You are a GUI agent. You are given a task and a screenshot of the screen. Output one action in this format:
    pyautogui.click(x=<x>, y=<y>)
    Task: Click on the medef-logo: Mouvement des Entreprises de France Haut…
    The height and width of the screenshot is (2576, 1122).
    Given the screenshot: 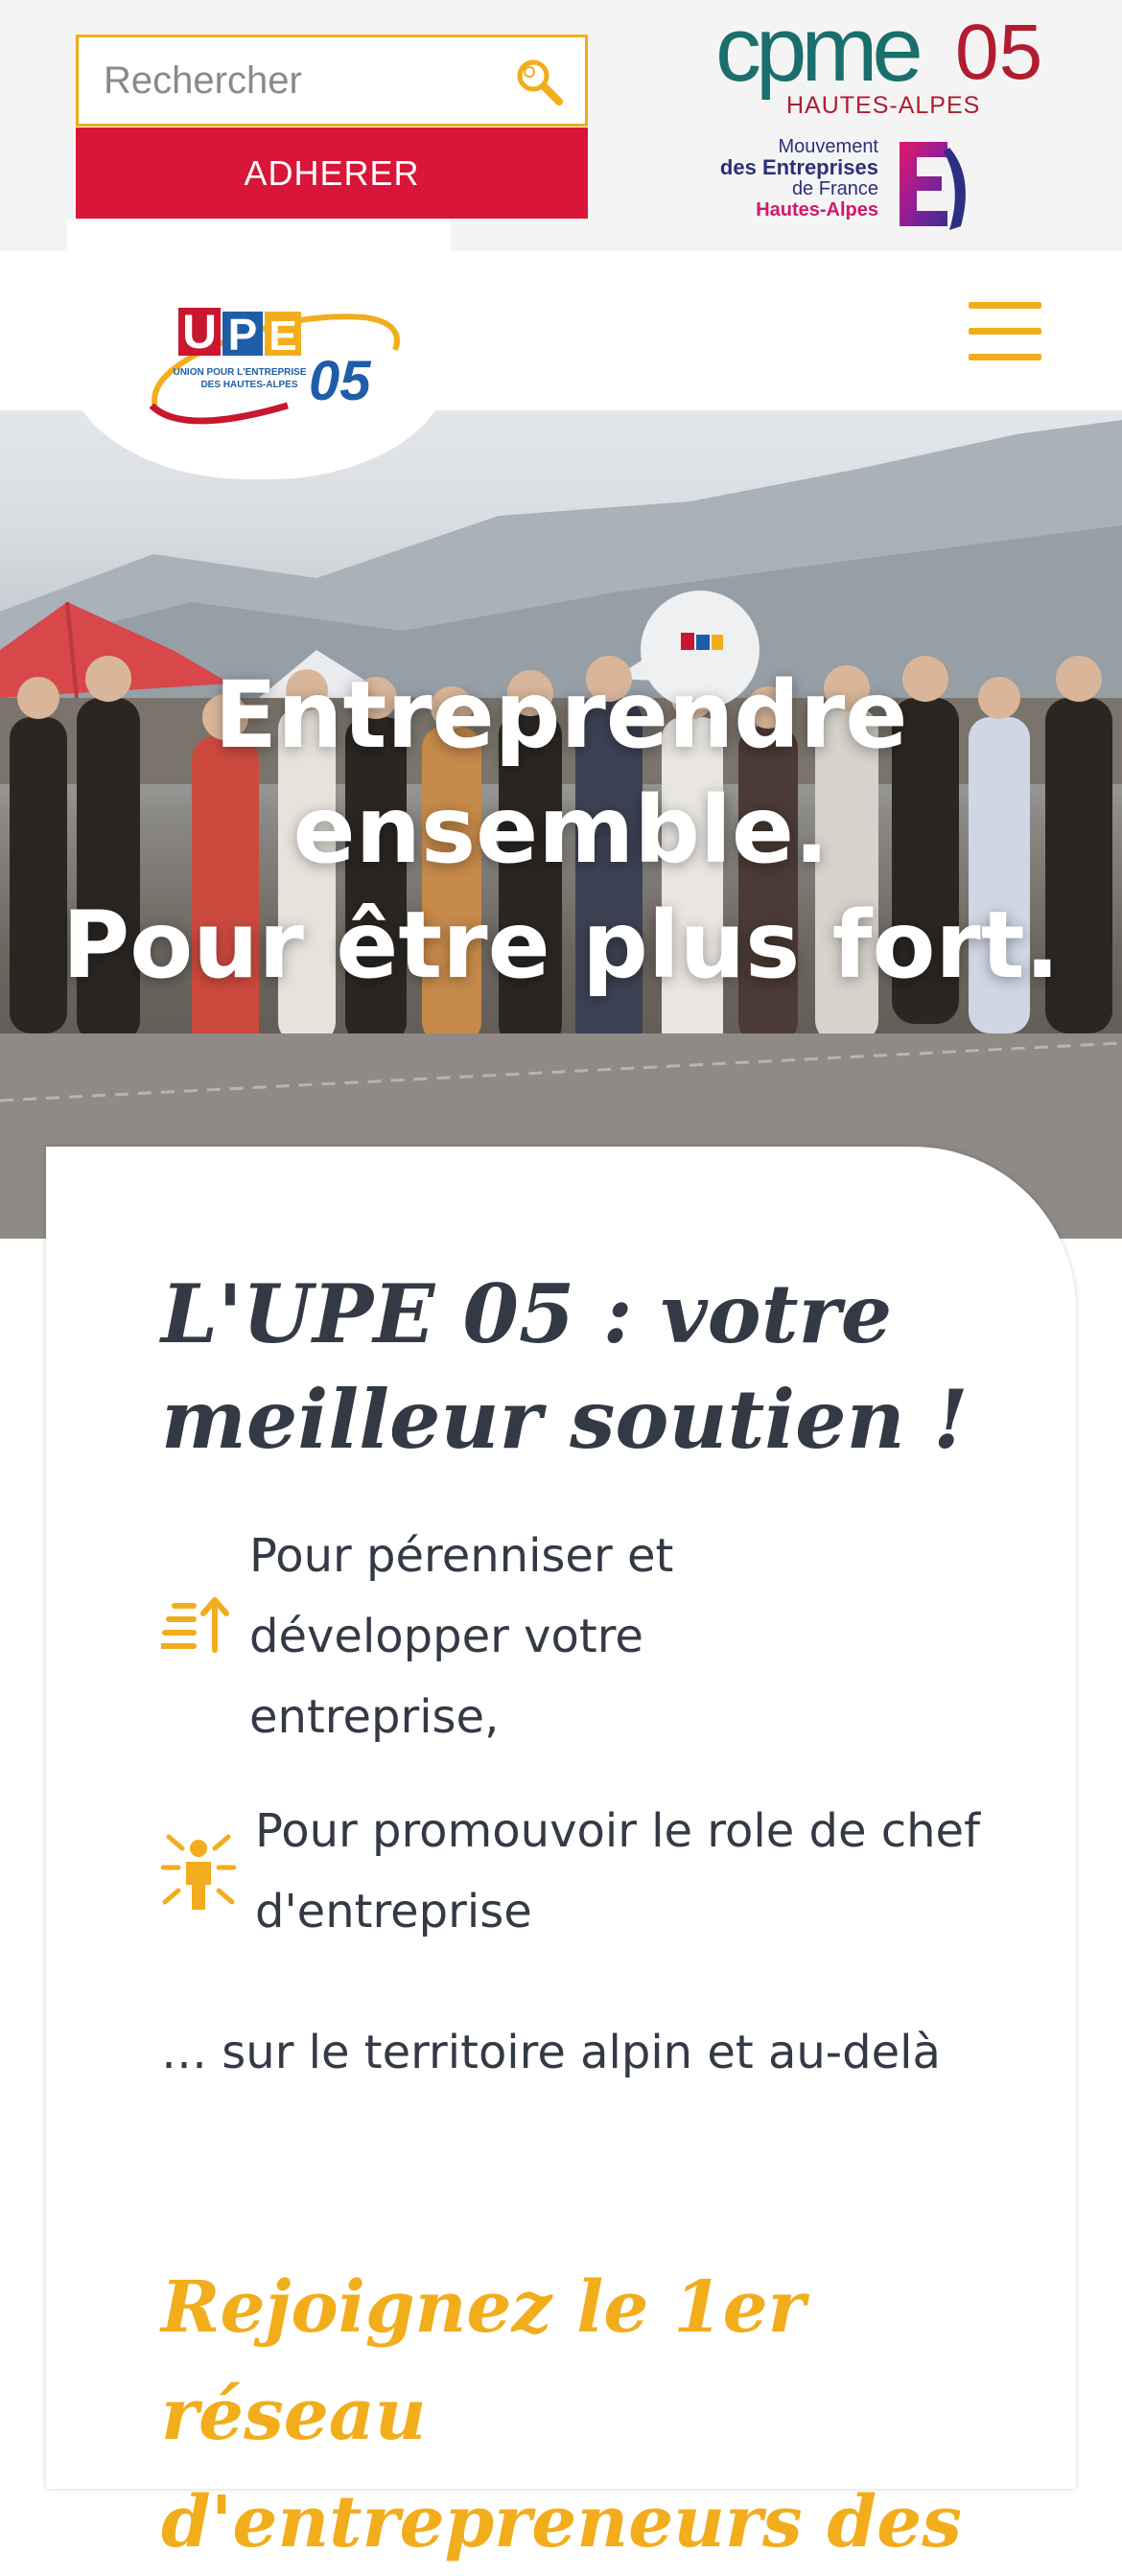 What is the action you would take?
    pyautogui.click(x=844, y=184)
    